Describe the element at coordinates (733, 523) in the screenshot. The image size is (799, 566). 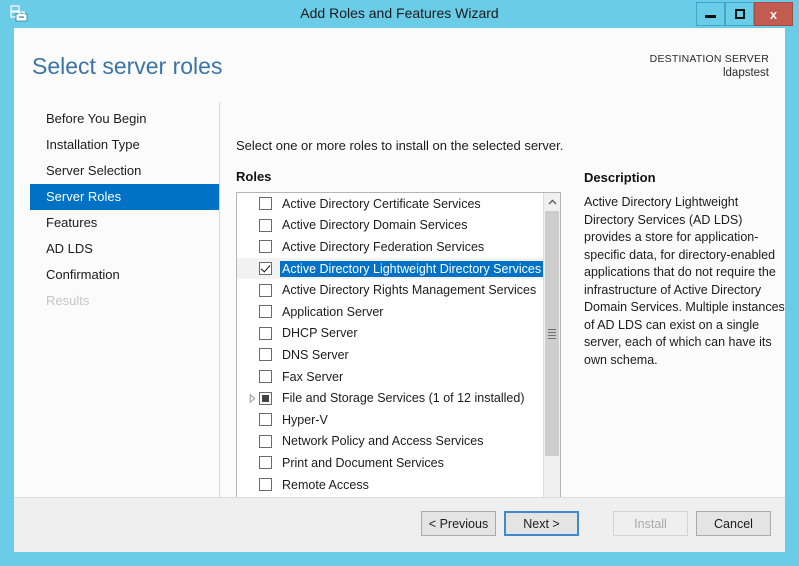
I see `cancel-button: Cancel` at that location.